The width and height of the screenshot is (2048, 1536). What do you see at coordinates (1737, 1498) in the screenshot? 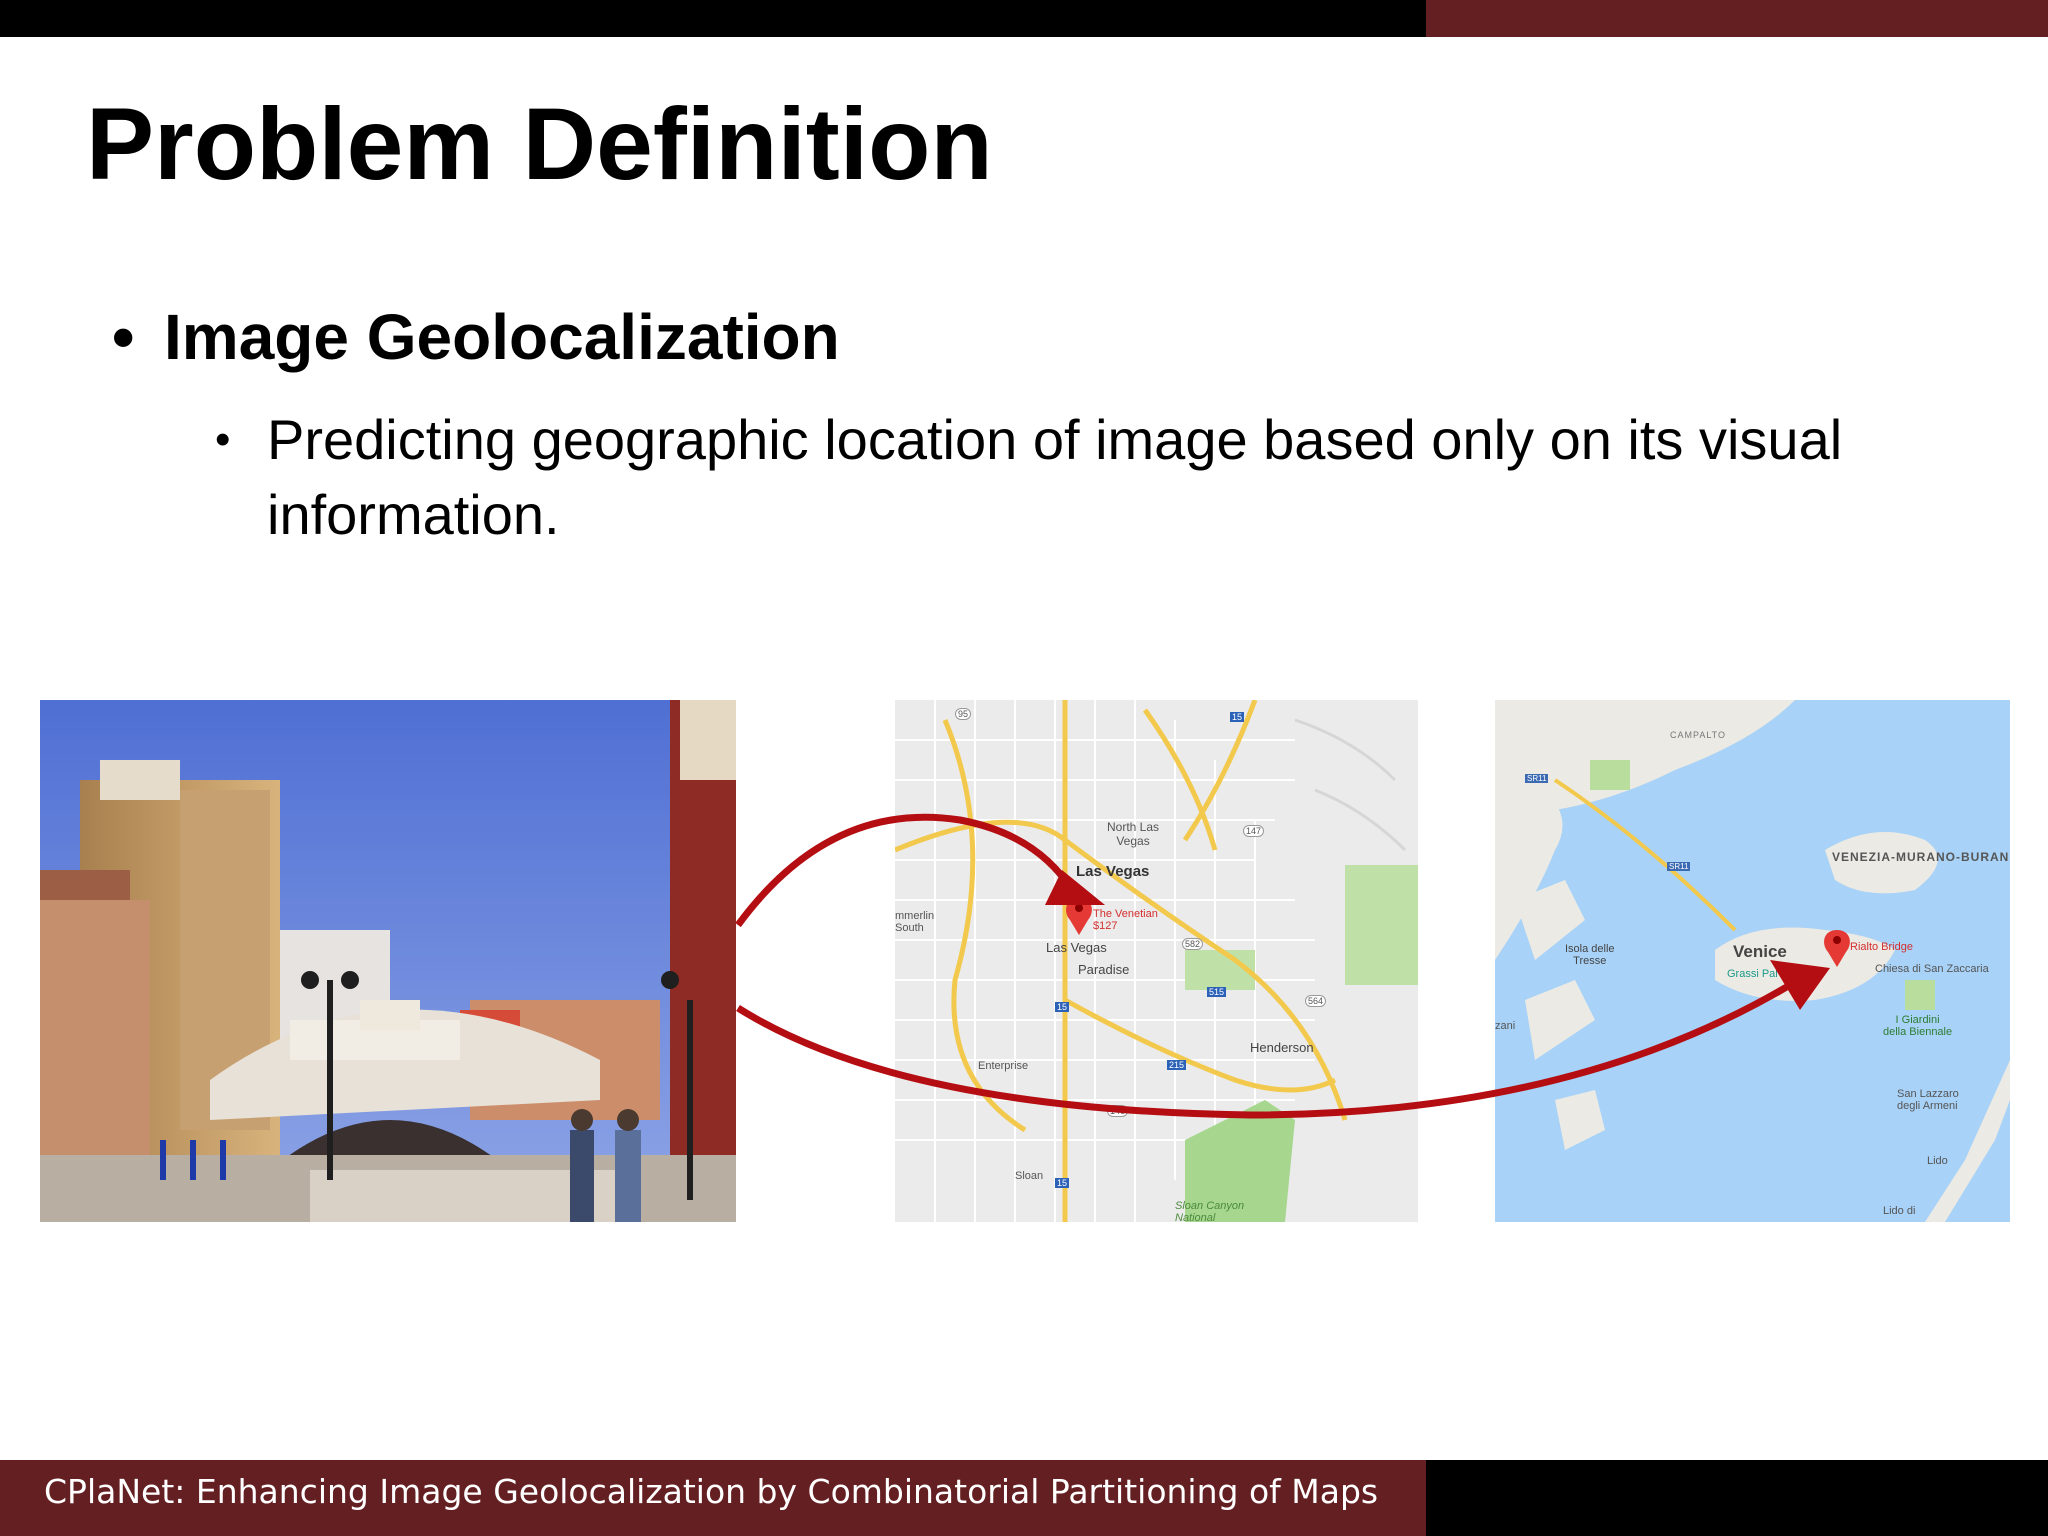
I see `footer-bar-black` at bounding box center [1737, 1498].